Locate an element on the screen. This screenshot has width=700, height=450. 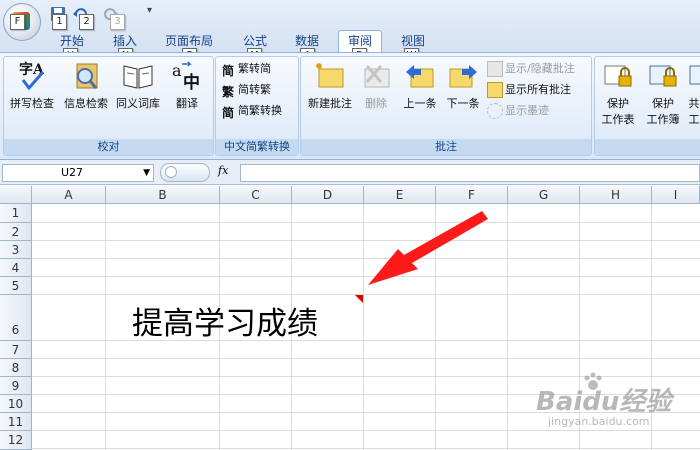
next-comment-icon is located at coordinates (463, 76).